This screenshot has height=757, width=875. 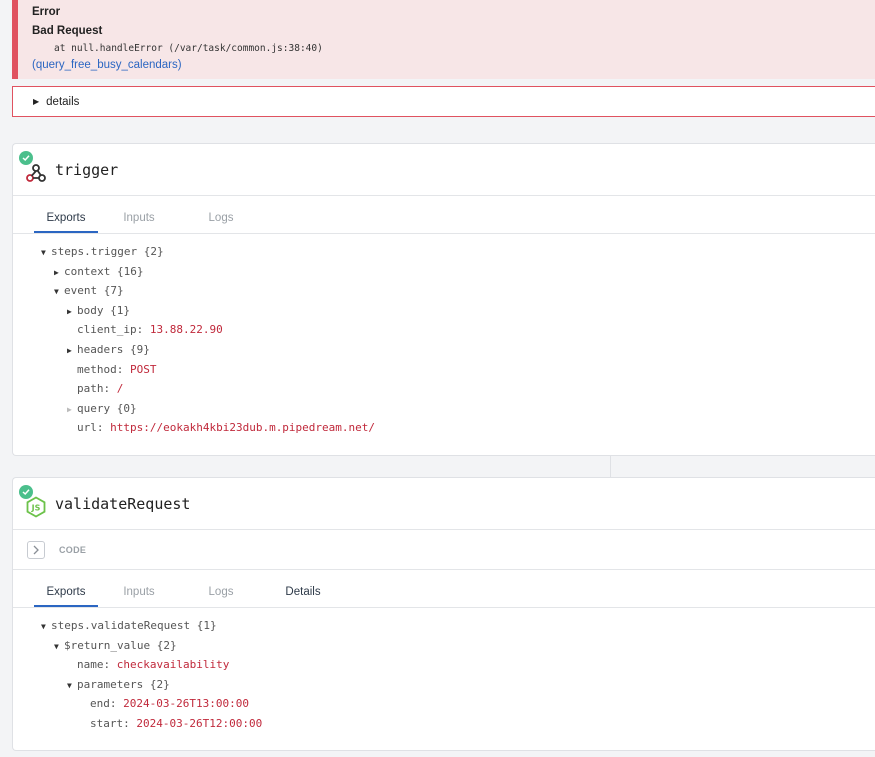 I want to click on tree-leaf-end: end: 2024-03-26T13:00:00, so click(x=169, y=704).